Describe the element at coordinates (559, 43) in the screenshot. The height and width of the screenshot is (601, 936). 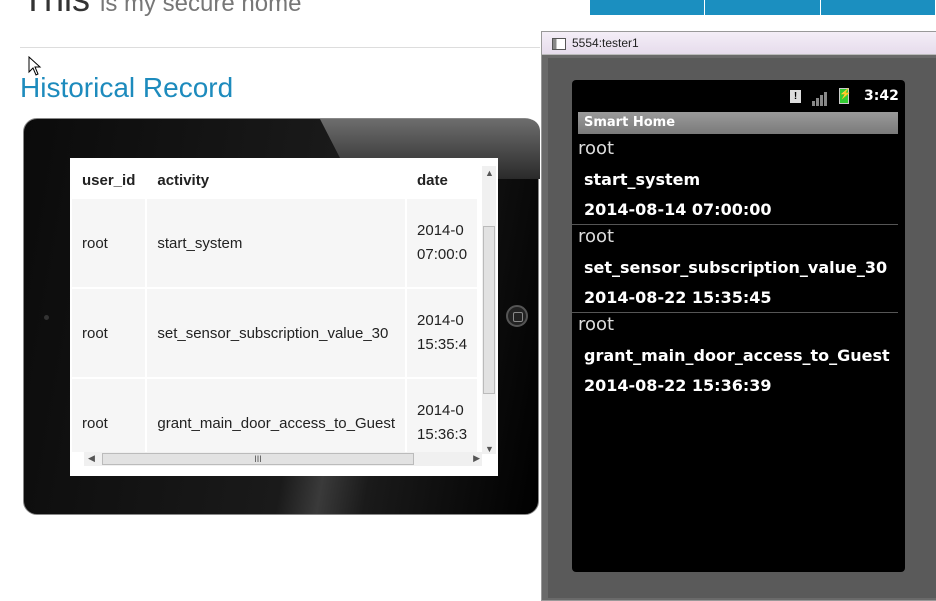
I see `window-icon` at that location.